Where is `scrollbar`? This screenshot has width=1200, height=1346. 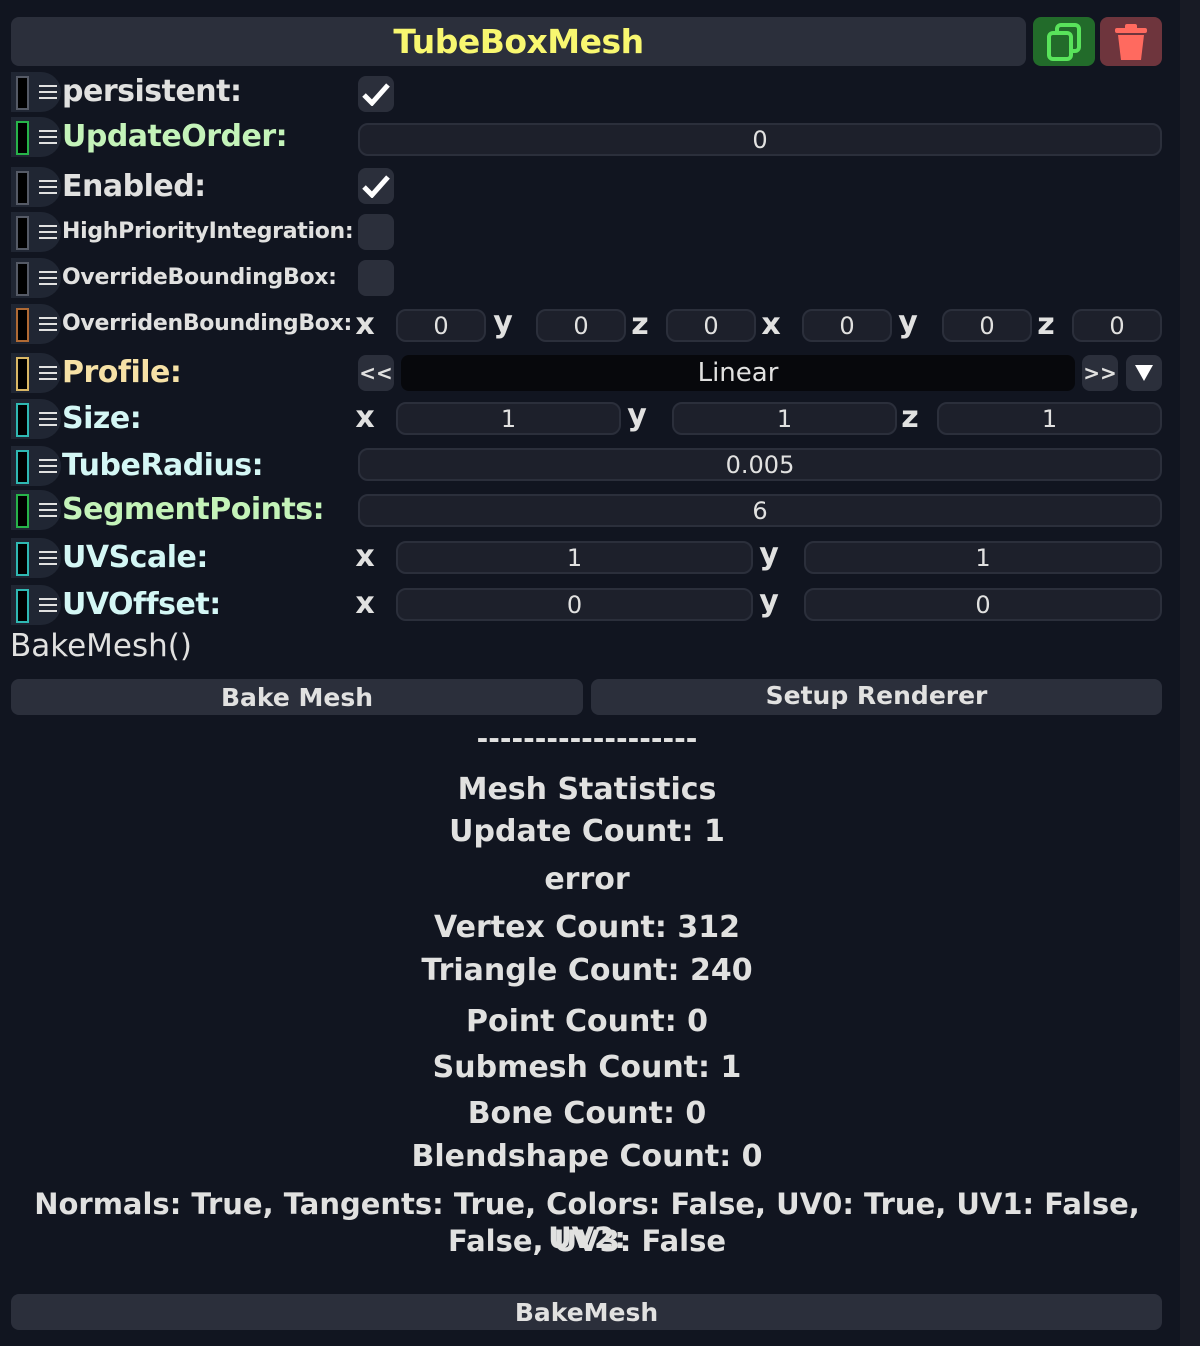
scrollbar is located at coordinates (1190, 673).